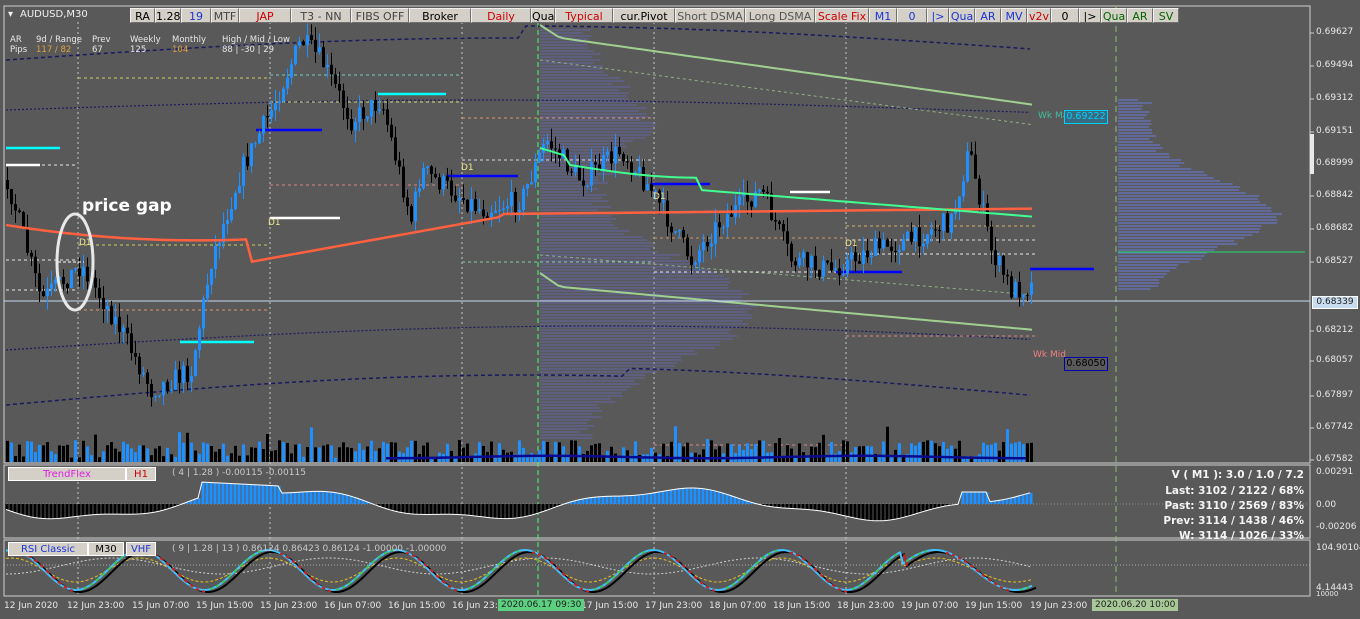  I want to click on toolbar-button-5: T3 - NN, so click(321, 15).